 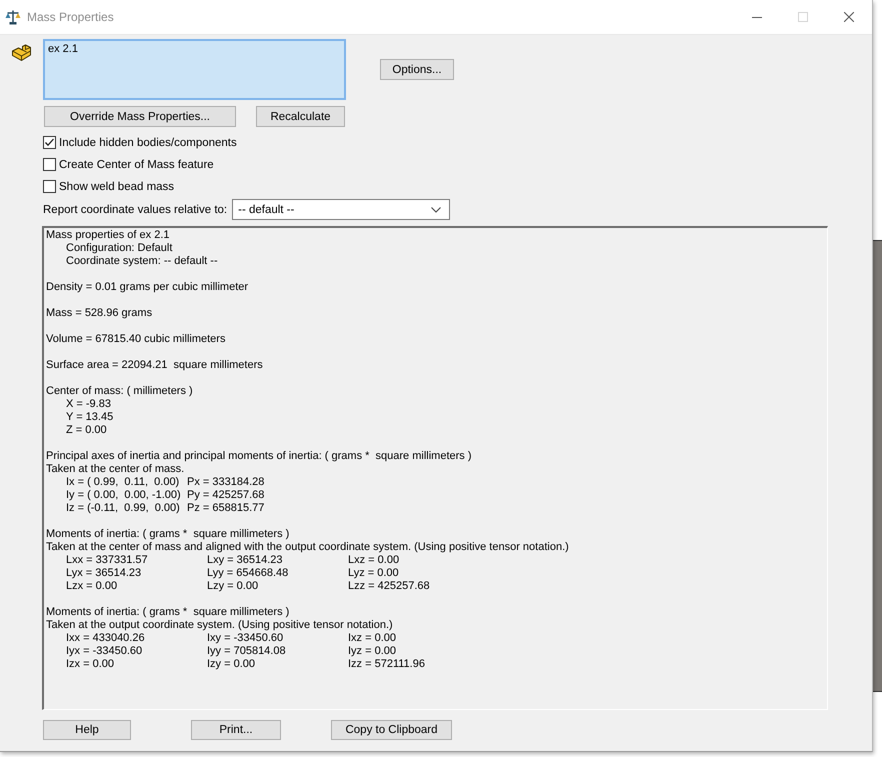 I want to click on report-line: Mass properties of ex 2.1, so click(x=108, y=235).